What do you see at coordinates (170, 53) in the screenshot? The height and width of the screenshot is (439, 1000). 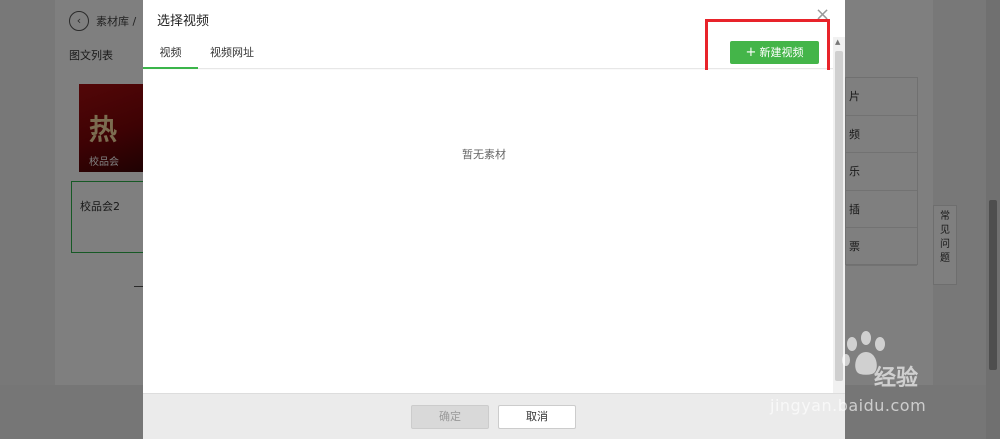 I see `tab-video: 视频` at bounding box center [170, 53].